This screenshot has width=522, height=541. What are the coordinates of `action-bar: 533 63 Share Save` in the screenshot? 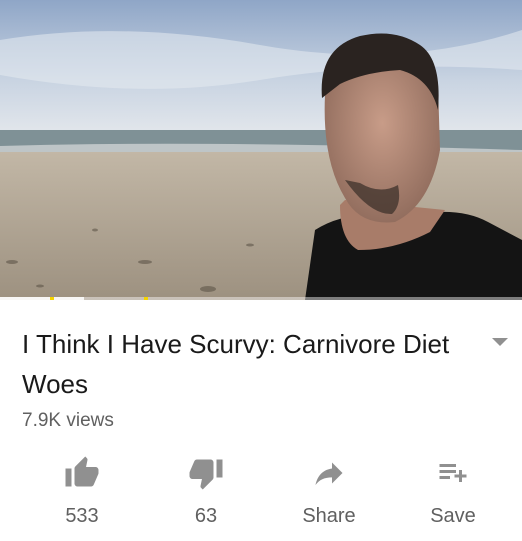 It's located at (261, 491).